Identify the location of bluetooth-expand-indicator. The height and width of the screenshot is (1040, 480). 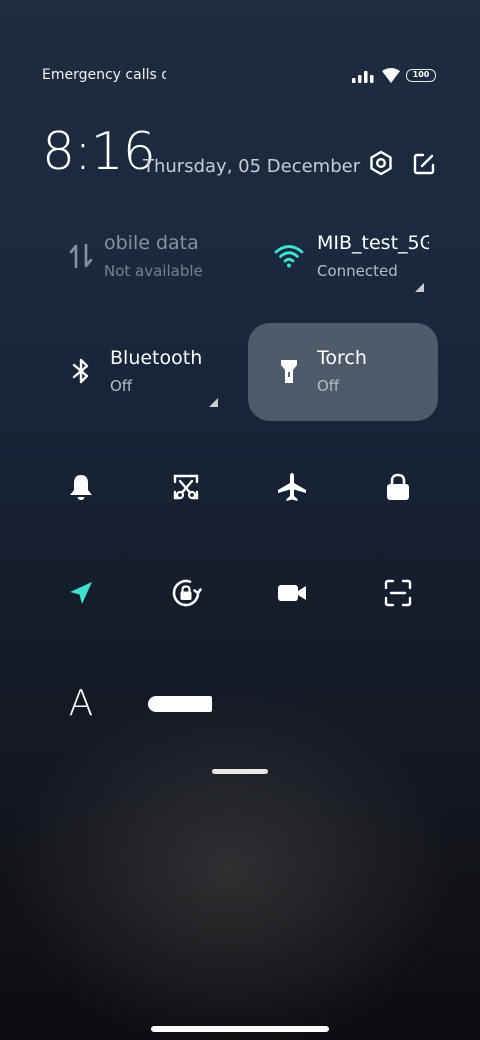
(213, 402).